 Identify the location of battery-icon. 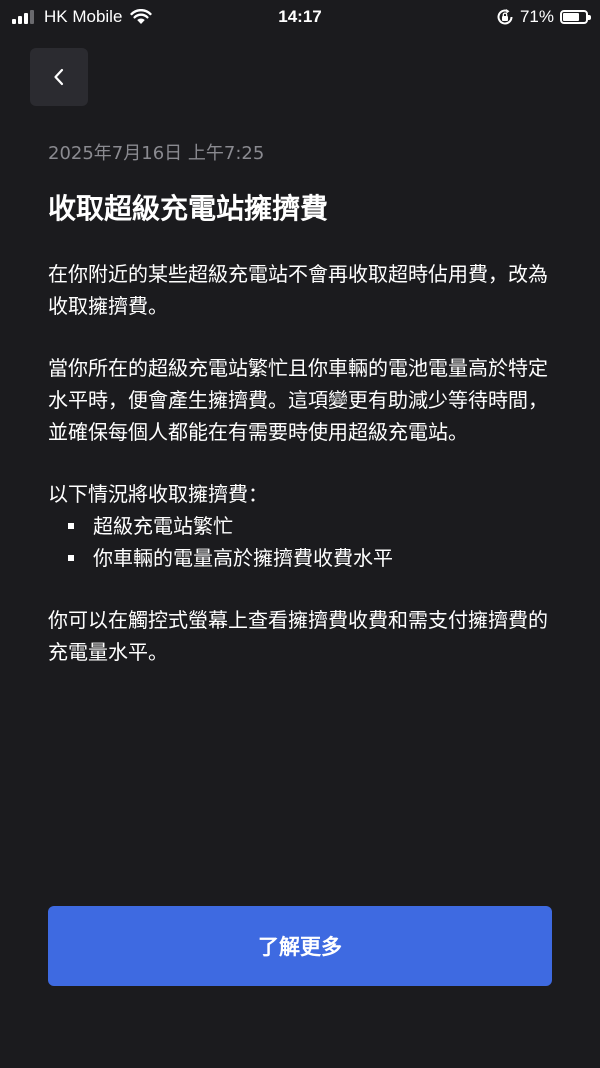
(575, 17).